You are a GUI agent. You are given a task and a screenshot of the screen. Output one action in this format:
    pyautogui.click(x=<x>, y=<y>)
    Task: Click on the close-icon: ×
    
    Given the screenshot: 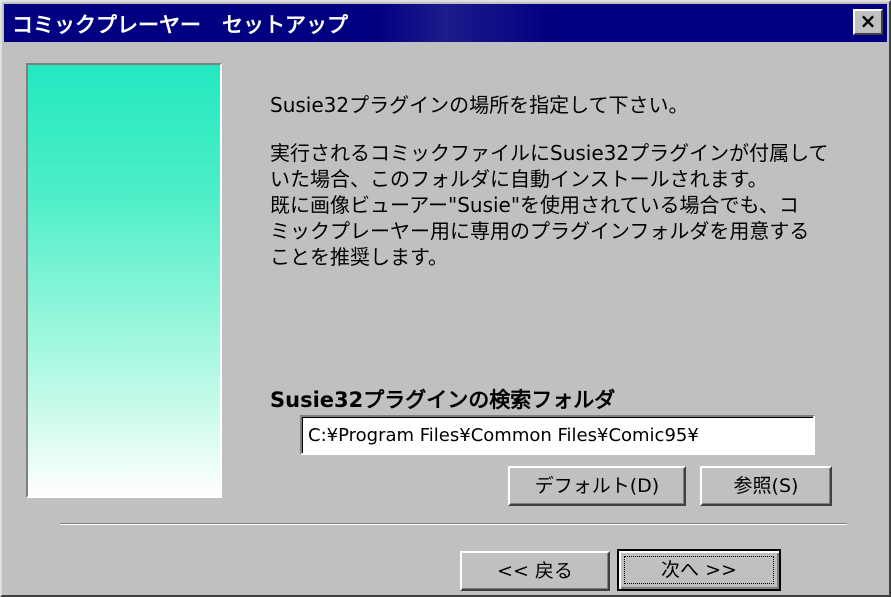 What is the action you would take?
    pyautogui.click(x=868, y=21)
    